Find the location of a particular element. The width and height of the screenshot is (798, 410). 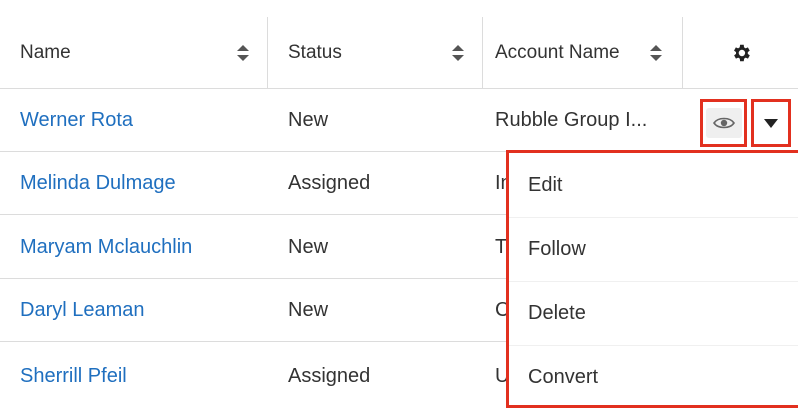

record-name-link: Maryam Mclauchlin is located at coordinates (106, 247).